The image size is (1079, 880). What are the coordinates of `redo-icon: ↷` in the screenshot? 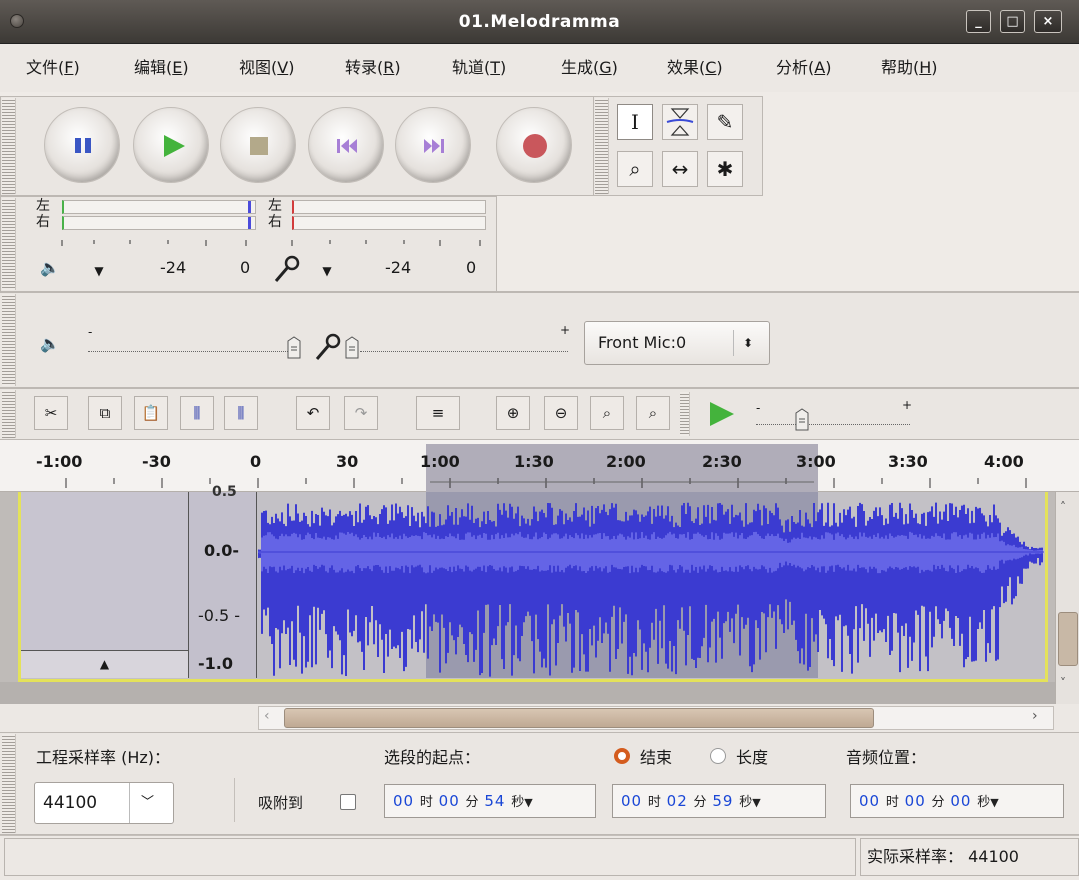 It's located at (361, 413).